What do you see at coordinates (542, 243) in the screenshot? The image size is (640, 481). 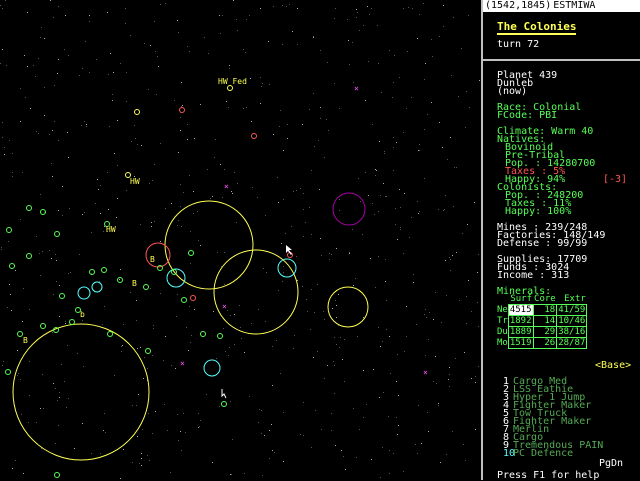 I see `defense-count: Defense : 99/99` at bounding box center [542, 243].